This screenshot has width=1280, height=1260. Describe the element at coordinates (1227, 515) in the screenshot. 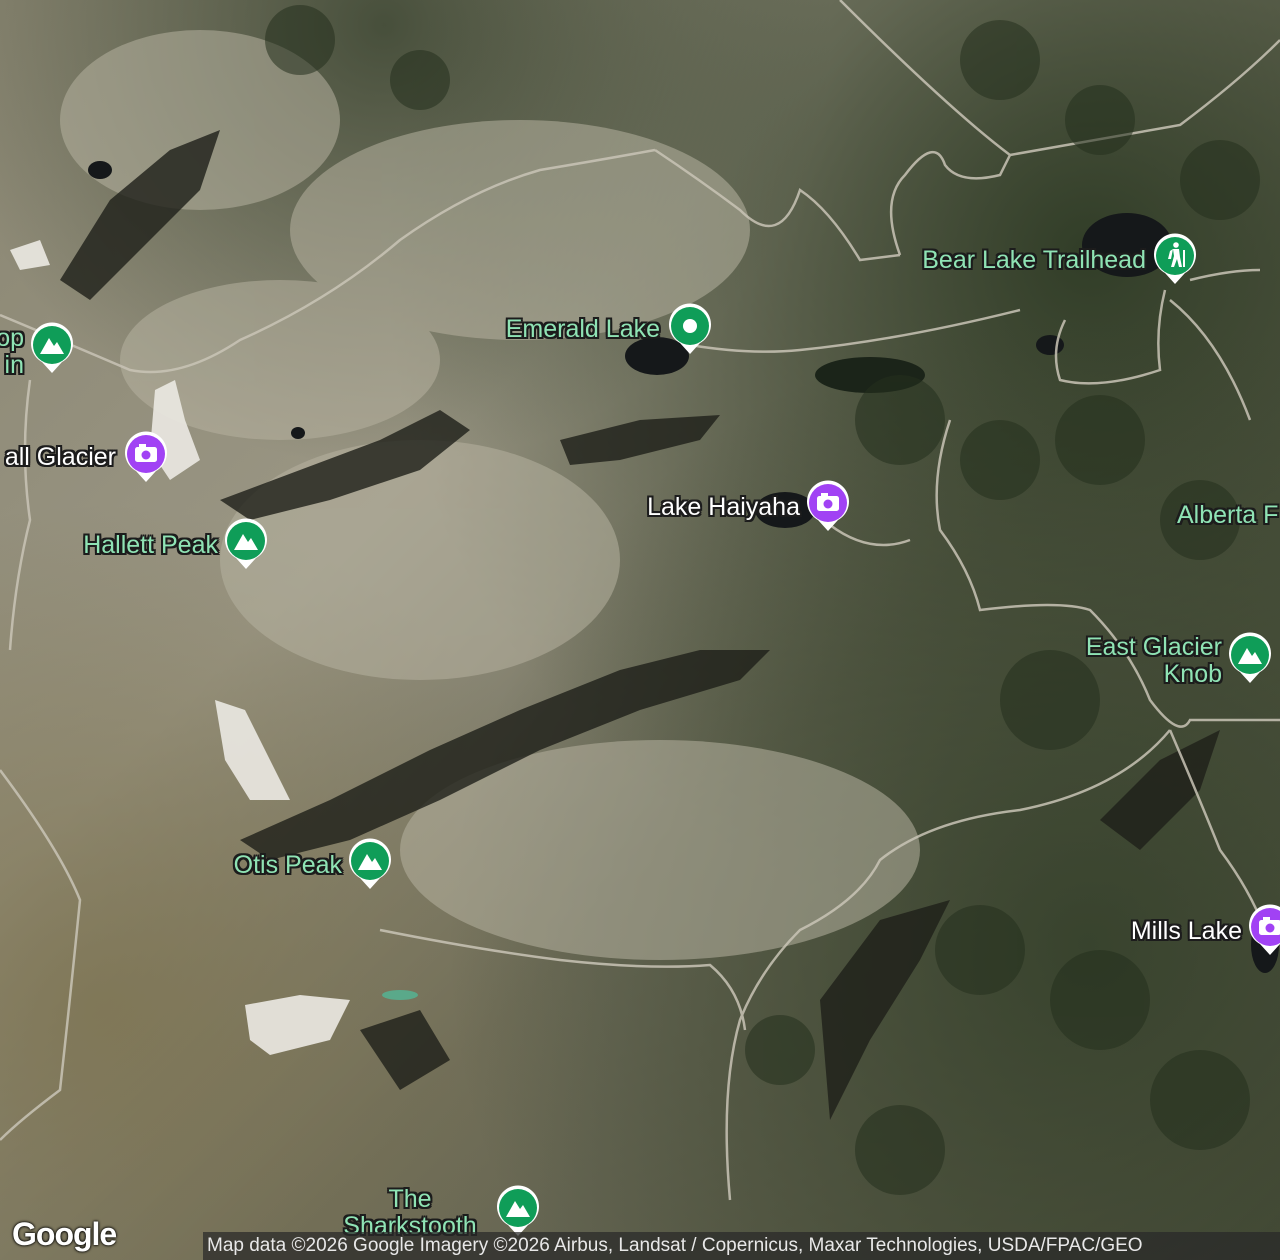

I see `poi-alberta-falls-label: Alberta F` at that location.